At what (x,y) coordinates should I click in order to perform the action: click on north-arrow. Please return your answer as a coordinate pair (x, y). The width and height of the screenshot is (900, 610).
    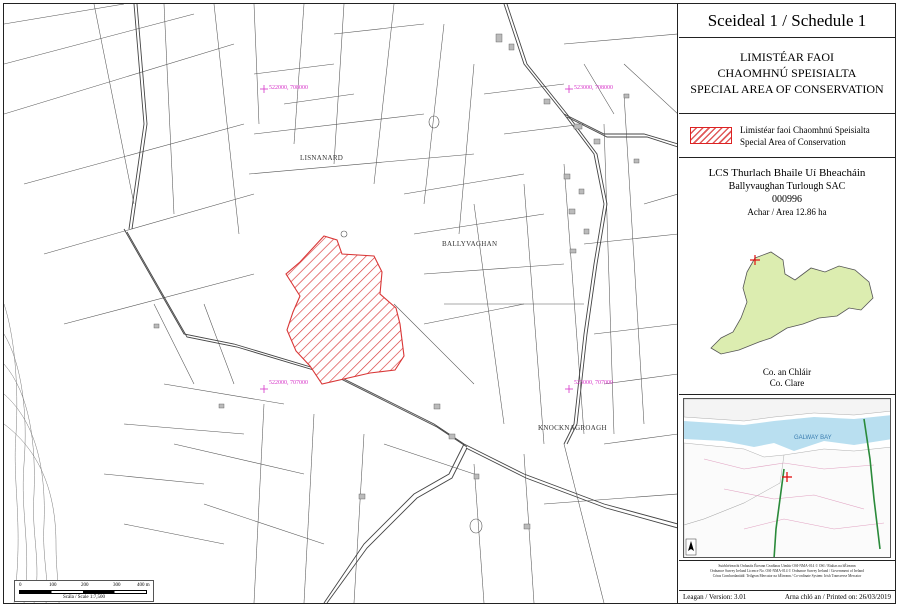
    Looking at the image, I should click on (691, 547).